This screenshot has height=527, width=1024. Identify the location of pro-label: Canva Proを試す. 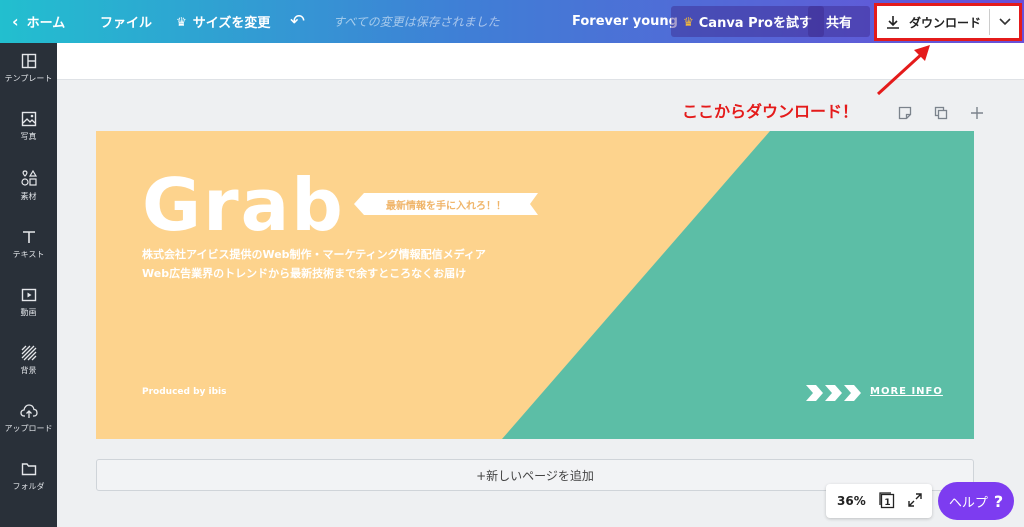
(755, 23).